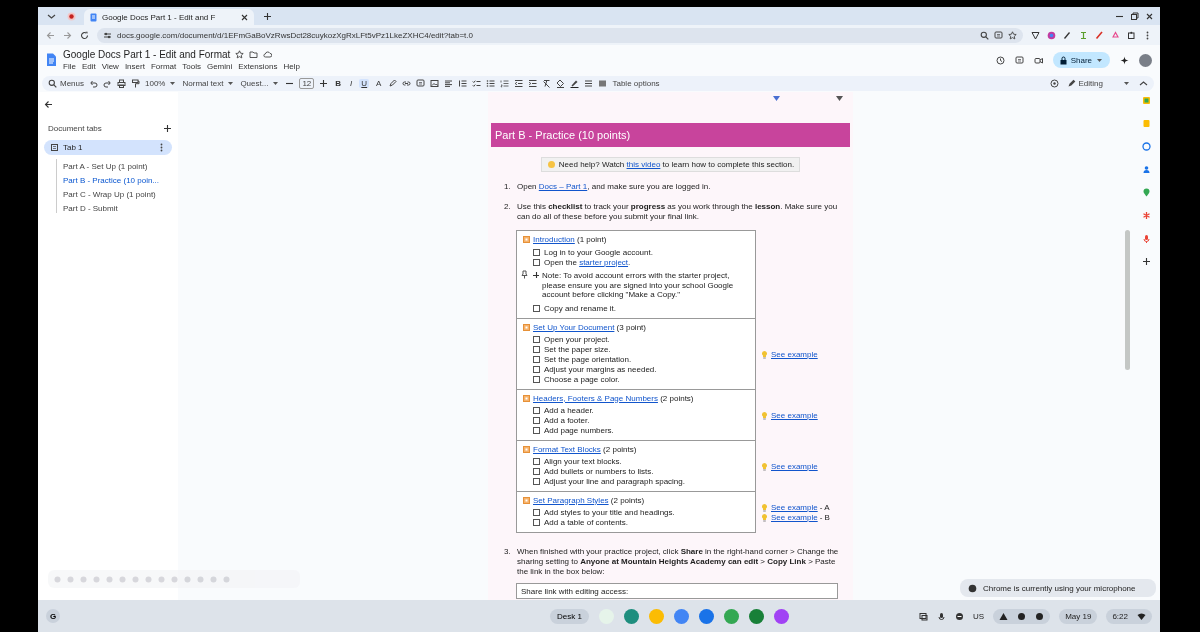 The width and height of the screenshot is (1200, 632). What do you see at coordinates (1078, 616) in the screenshot?
I see `date-button: May 19` at bounding box center [1078, 616].